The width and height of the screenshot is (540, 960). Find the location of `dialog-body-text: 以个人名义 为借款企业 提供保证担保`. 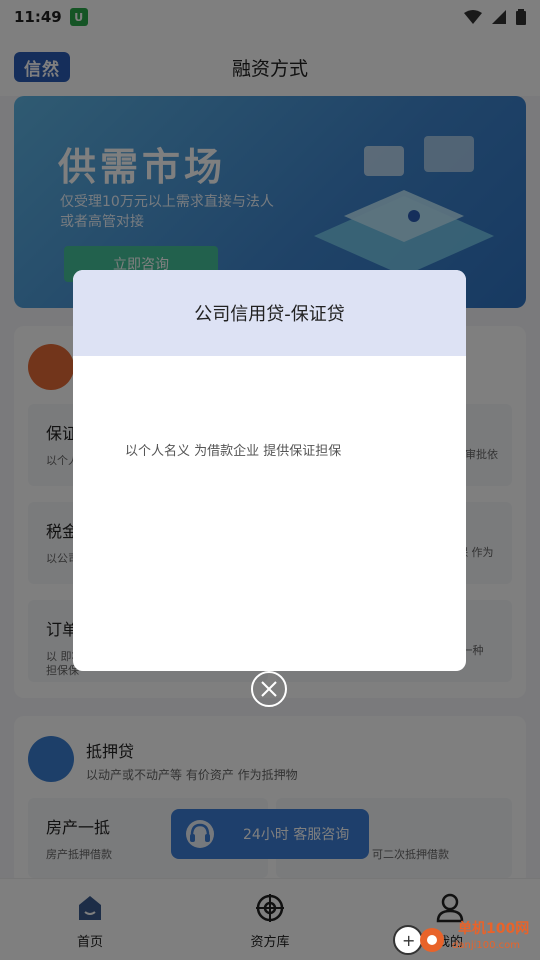

dialog-body-text: 以个人名义 为借款企业 提供保证担保 is located at coordinates (233, 451).